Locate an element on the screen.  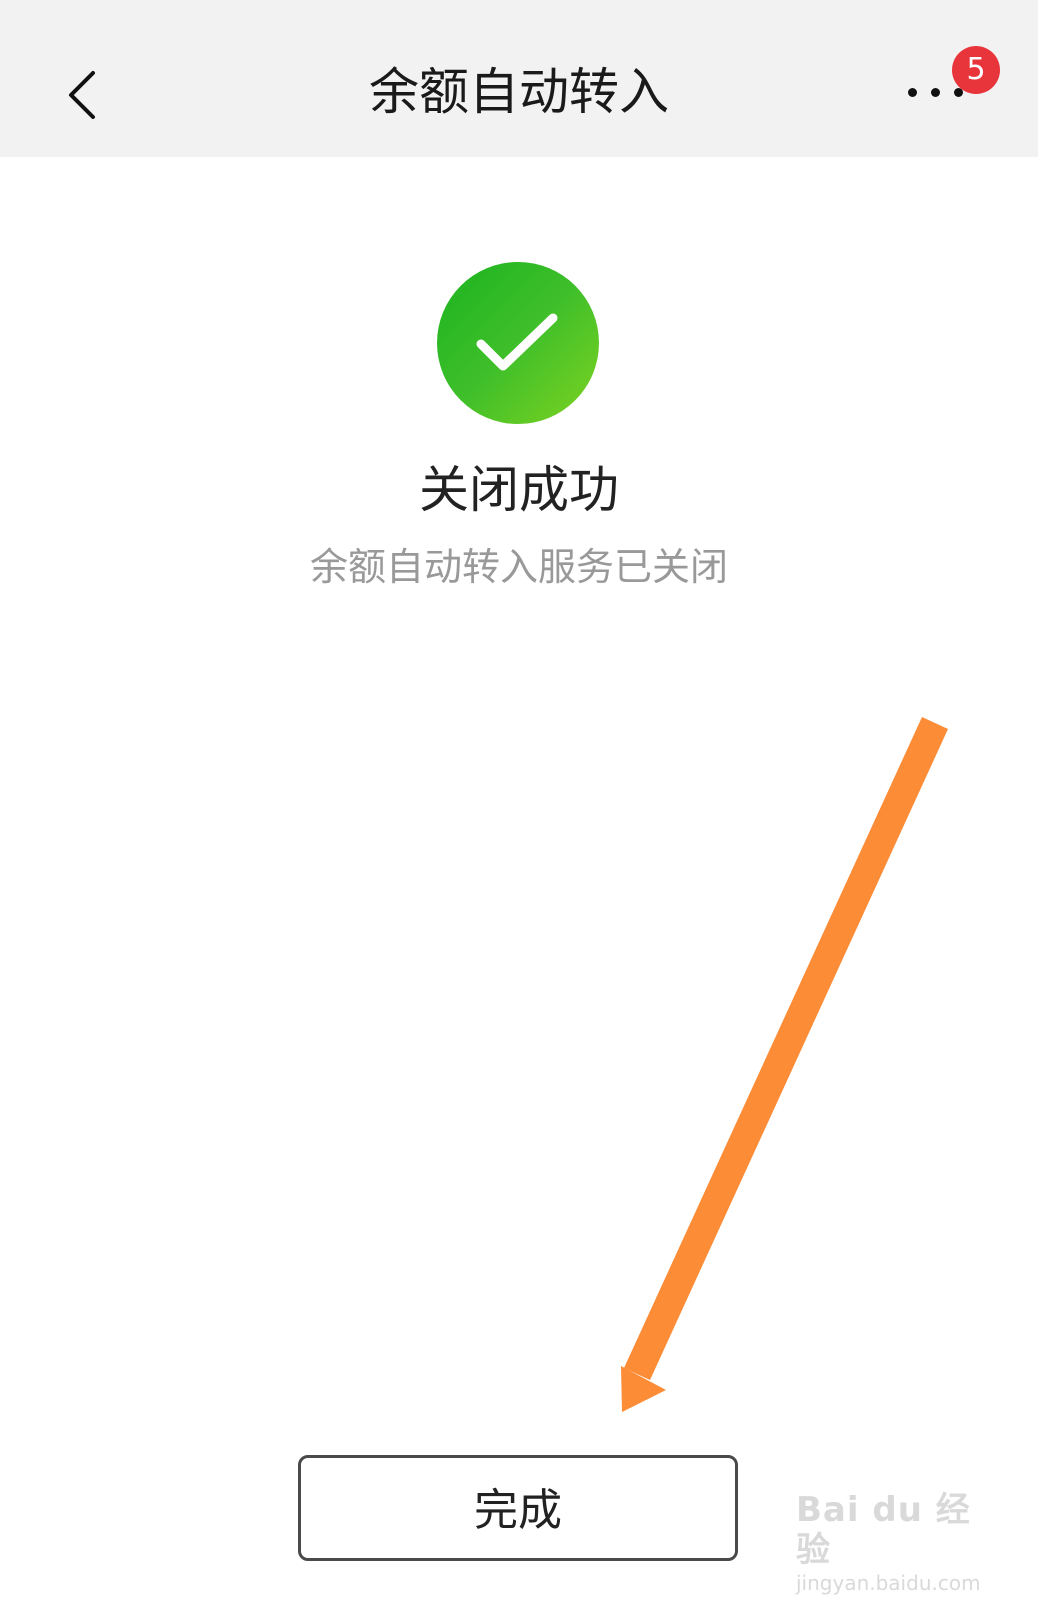
baidu-jingyan-watermark: Bai du 经验 jingyan.baidu.com is located at coordinates (896, 1542).